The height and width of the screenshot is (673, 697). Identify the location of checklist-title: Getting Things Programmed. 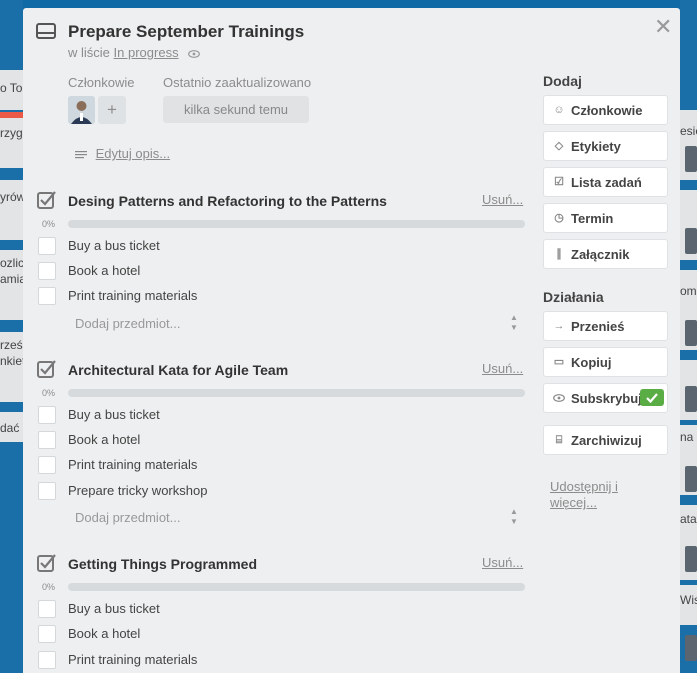
(162, 564).